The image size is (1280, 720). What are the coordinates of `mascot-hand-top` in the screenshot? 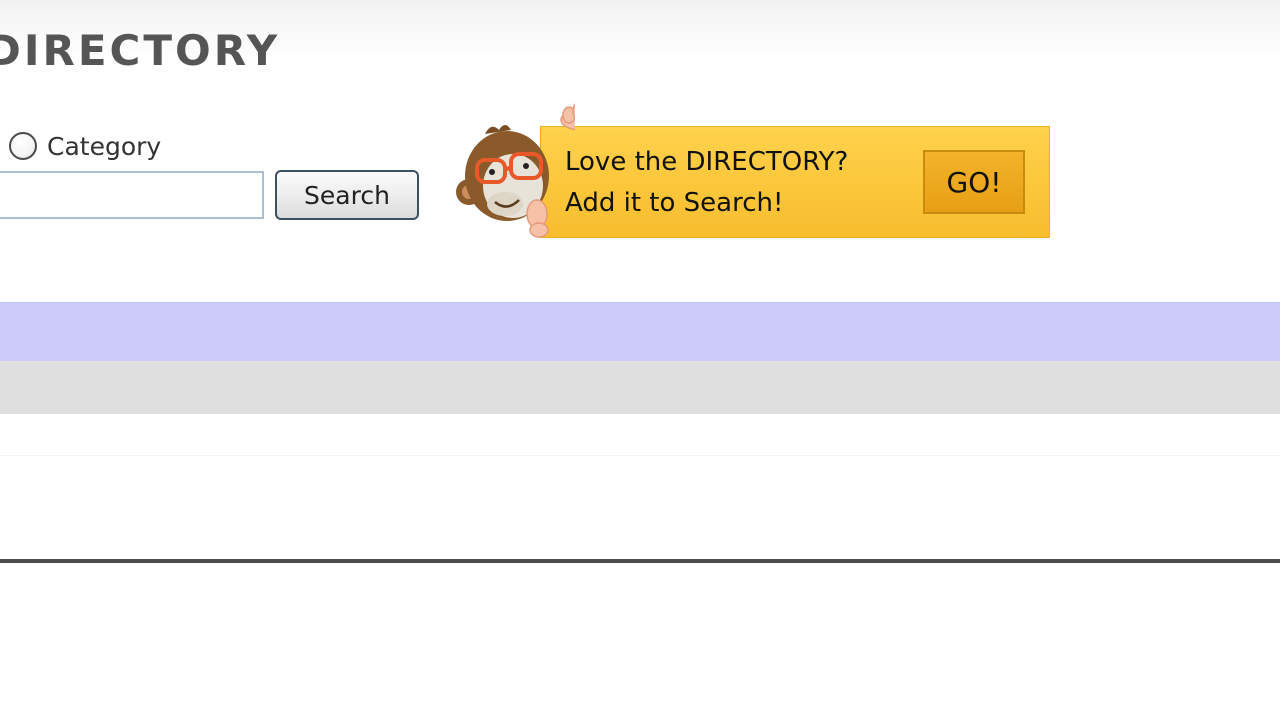 It's located at (567, 117).